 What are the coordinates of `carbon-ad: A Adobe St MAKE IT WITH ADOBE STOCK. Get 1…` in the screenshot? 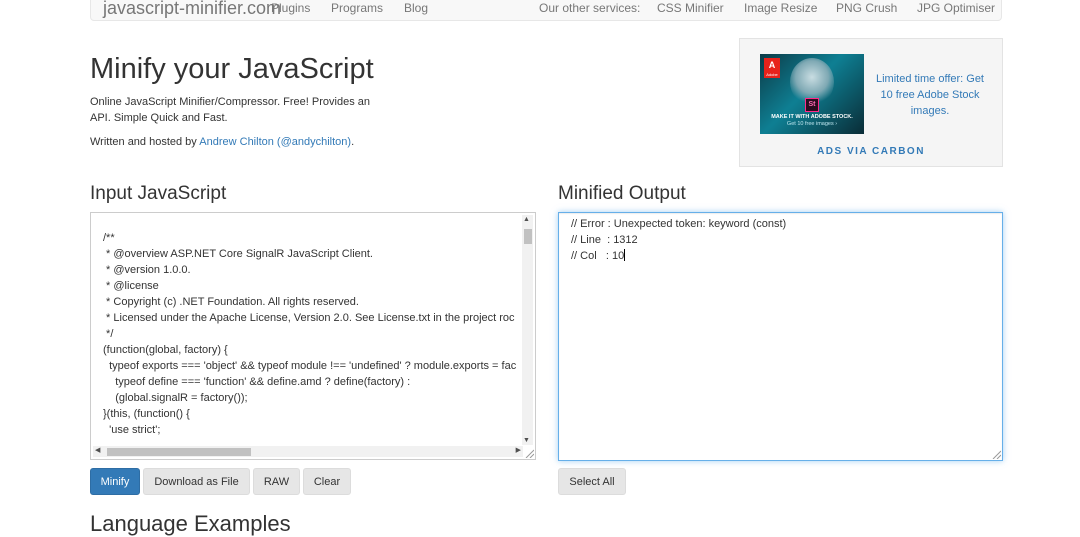 It's located at (871, 102).